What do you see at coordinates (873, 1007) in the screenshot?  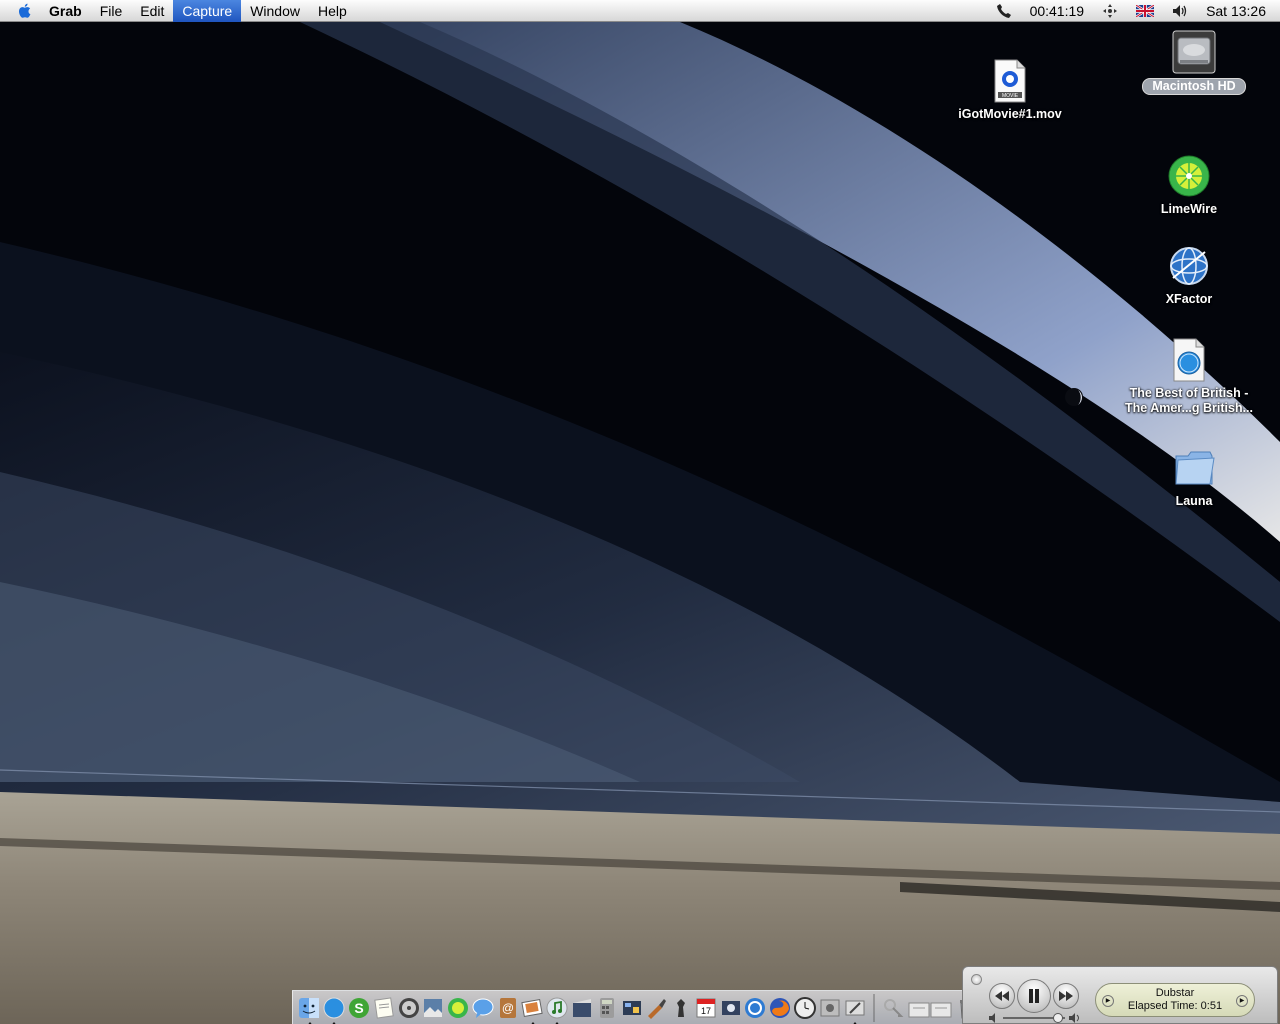 I see `dock-separator` at bounding box center [873, 1007].